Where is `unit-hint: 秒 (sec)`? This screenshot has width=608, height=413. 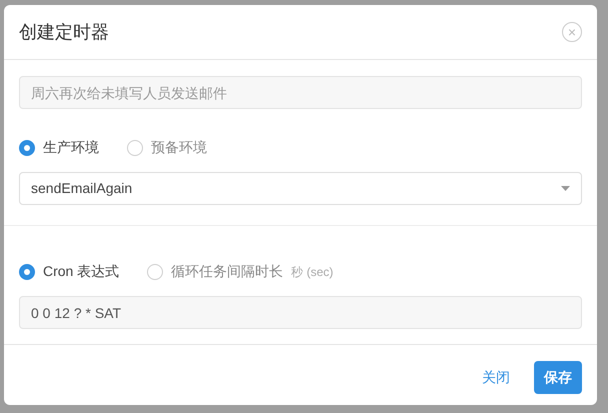 unit-hint: 秒 (sec) is located at coordinates (312, 272).